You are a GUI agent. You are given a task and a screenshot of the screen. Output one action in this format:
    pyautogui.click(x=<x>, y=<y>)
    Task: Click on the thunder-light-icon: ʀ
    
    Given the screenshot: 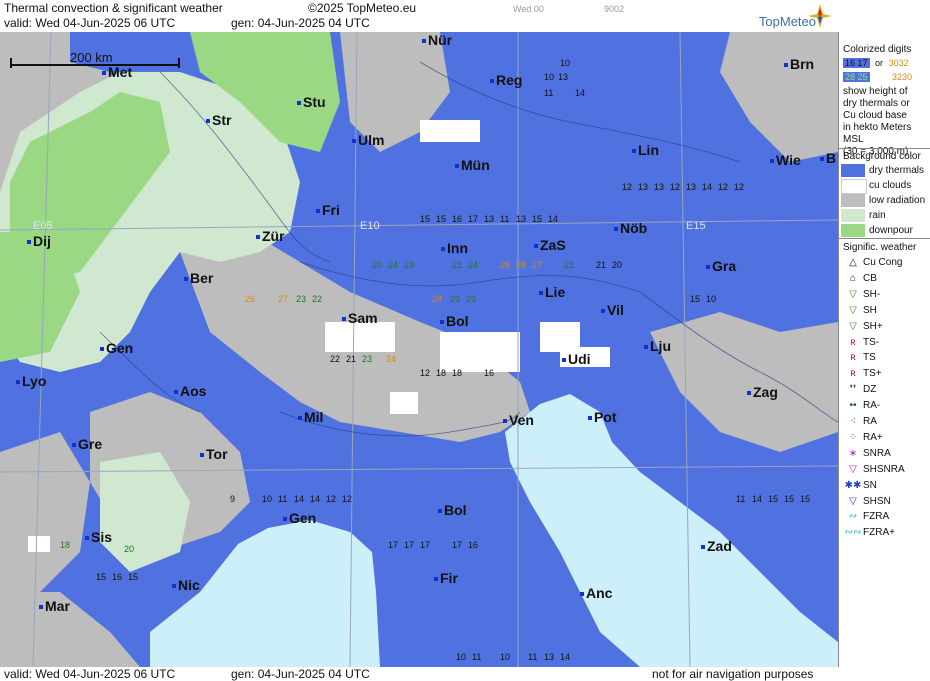 What is the action you would take?
    pyautogui.click(x=853, y=342)
    